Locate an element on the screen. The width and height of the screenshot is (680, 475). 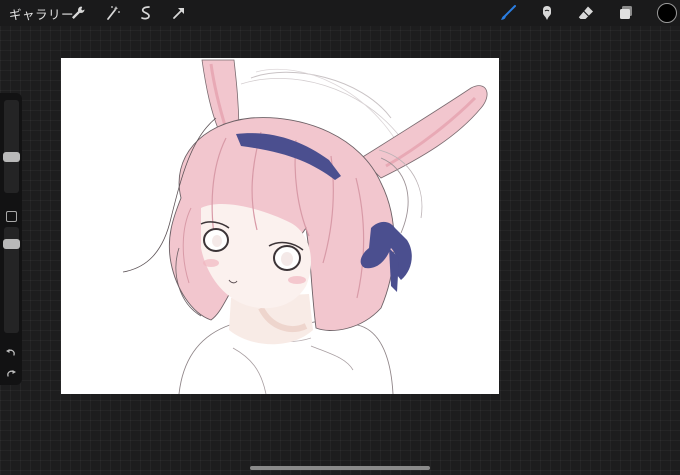
opacity-thumb is located at coordinates (11, 244).